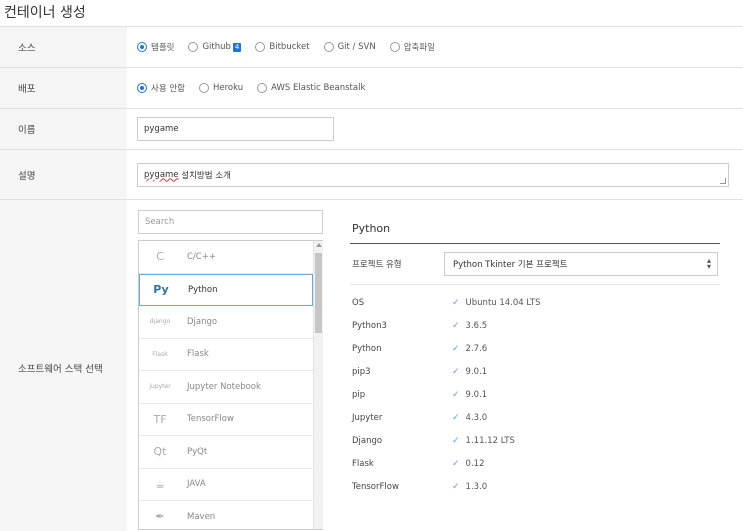  What do you see at coordinates (203, 289) in the screenshot?
I see `stack-item-label: Python` at bounding box center [203, 289].